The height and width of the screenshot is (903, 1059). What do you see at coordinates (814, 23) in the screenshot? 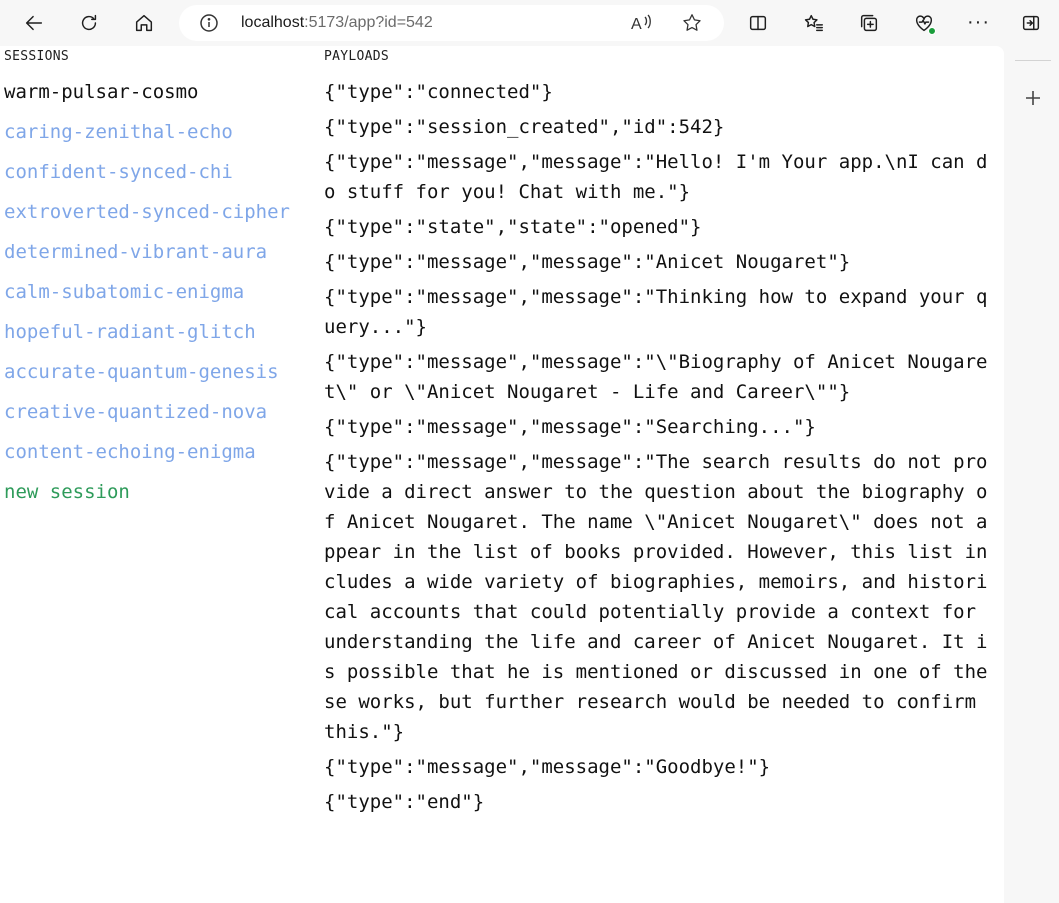
I see `favorites-icon` at bounding box center [814, 23].